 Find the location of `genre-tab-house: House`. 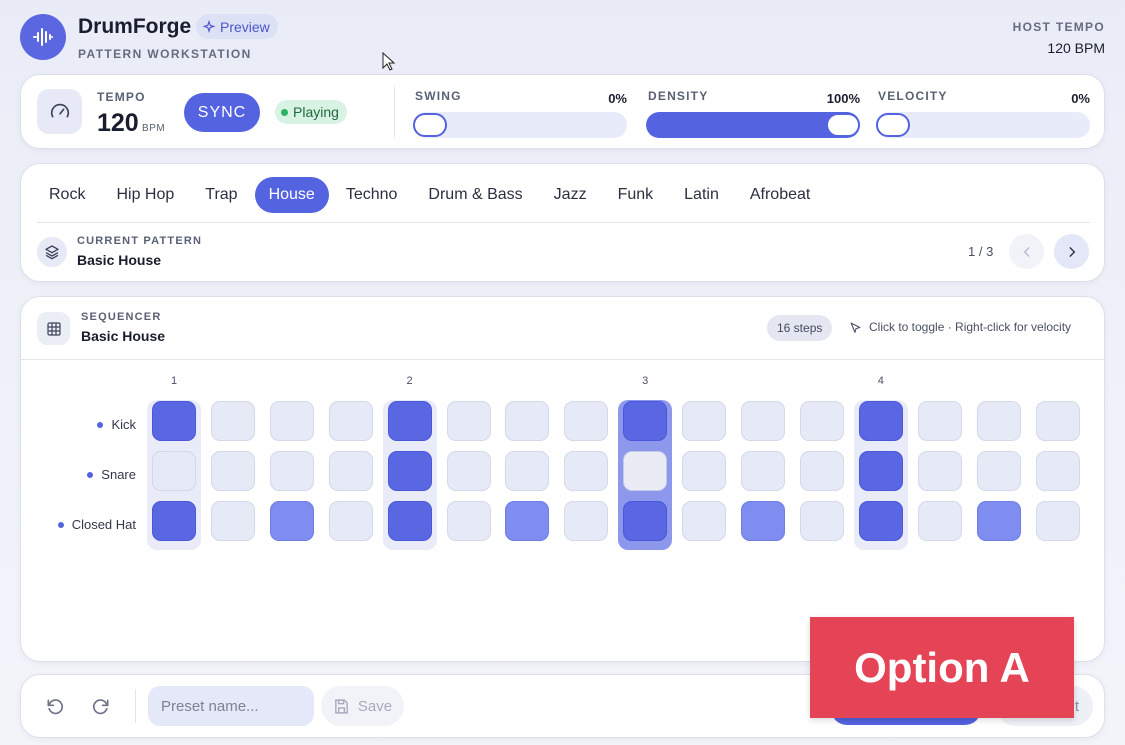

genre-tab-house: House is located at coordinates (291, 195).